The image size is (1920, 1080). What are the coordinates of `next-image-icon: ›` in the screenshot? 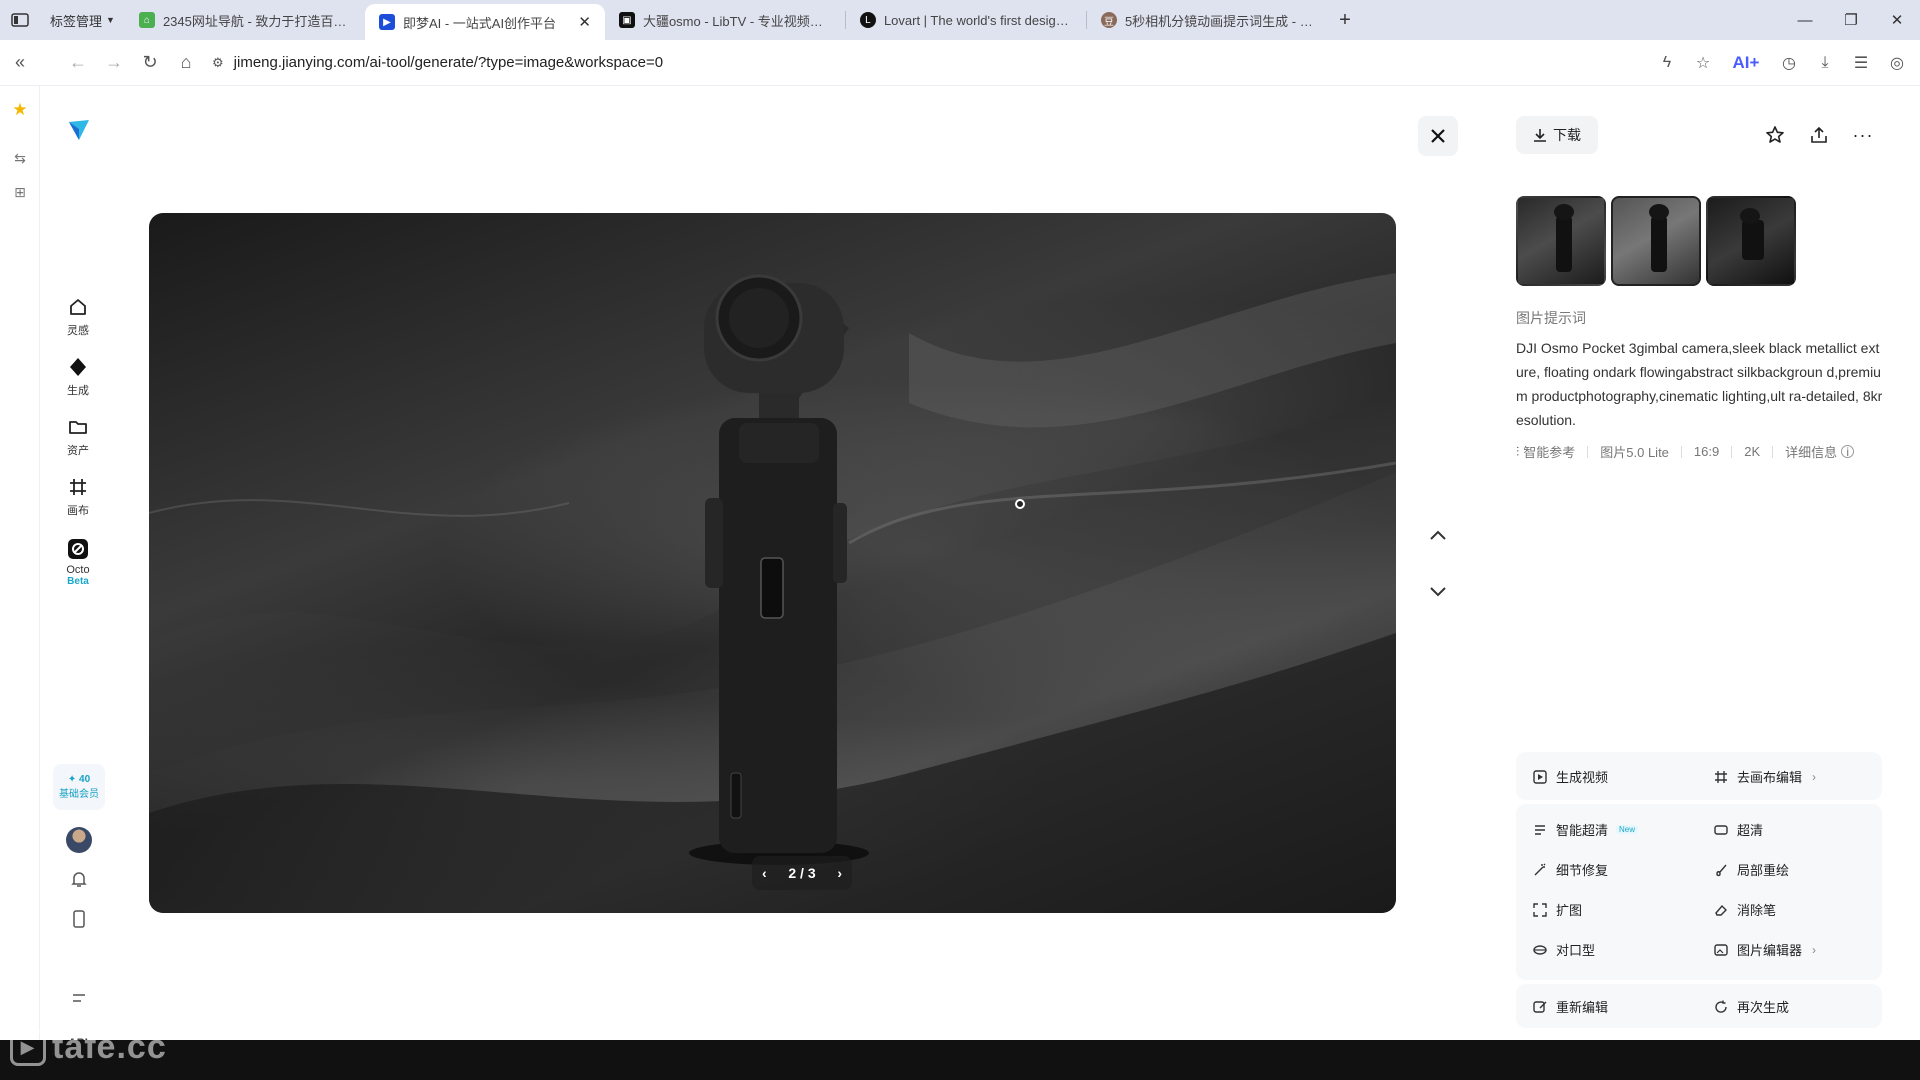 It's located at (839, 873).